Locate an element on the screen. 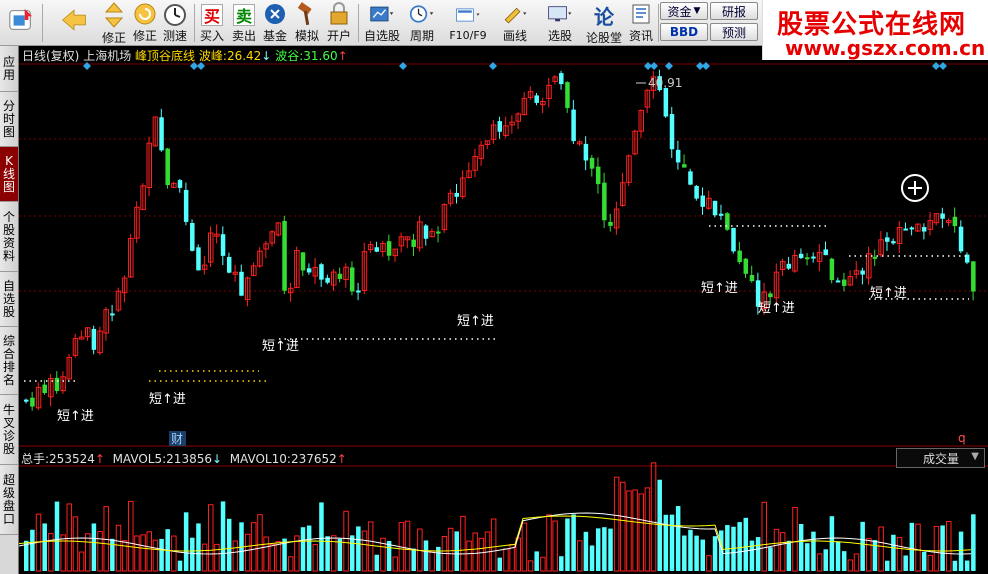  volume-indicator-select: 成交量 ▼ is located at coordinates (940, 458).